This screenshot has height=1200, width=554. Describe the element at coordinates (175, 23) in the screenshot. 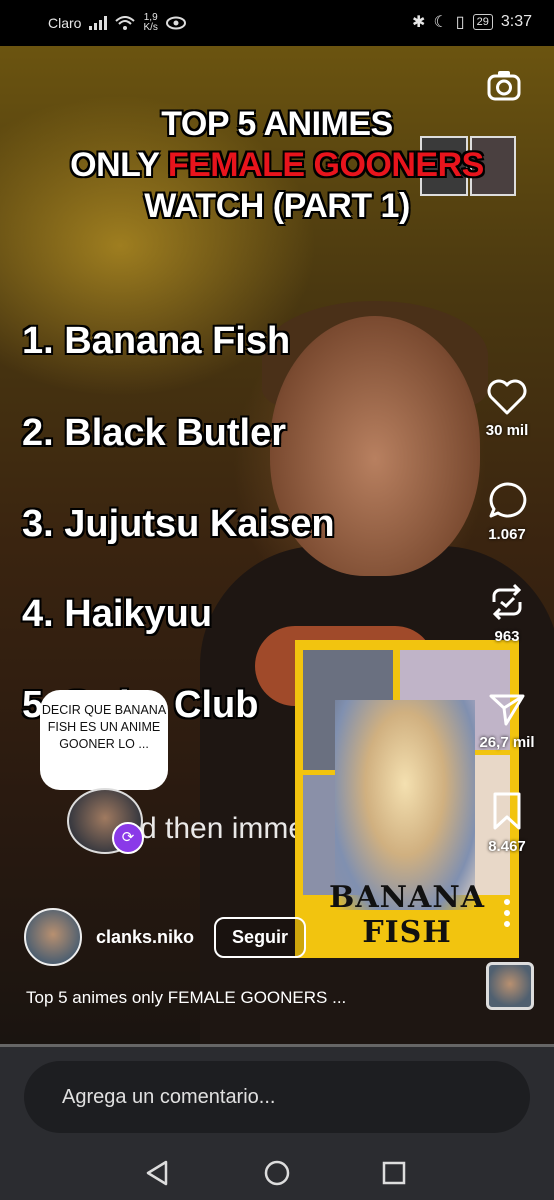

I see `eye-icon` at that location.